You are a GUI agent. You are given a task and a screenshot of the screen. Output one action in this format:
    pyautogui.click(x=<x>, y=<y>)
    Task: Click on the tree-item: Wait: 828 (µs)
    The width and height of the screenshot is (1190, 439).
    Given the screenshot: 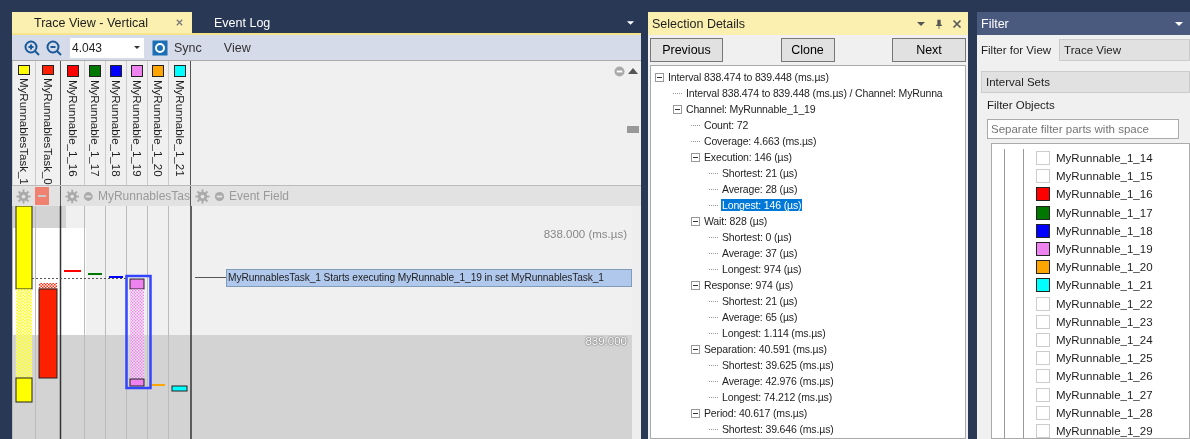 What is the action you would take?
    pyautogui.click(x=736, y=221)
    